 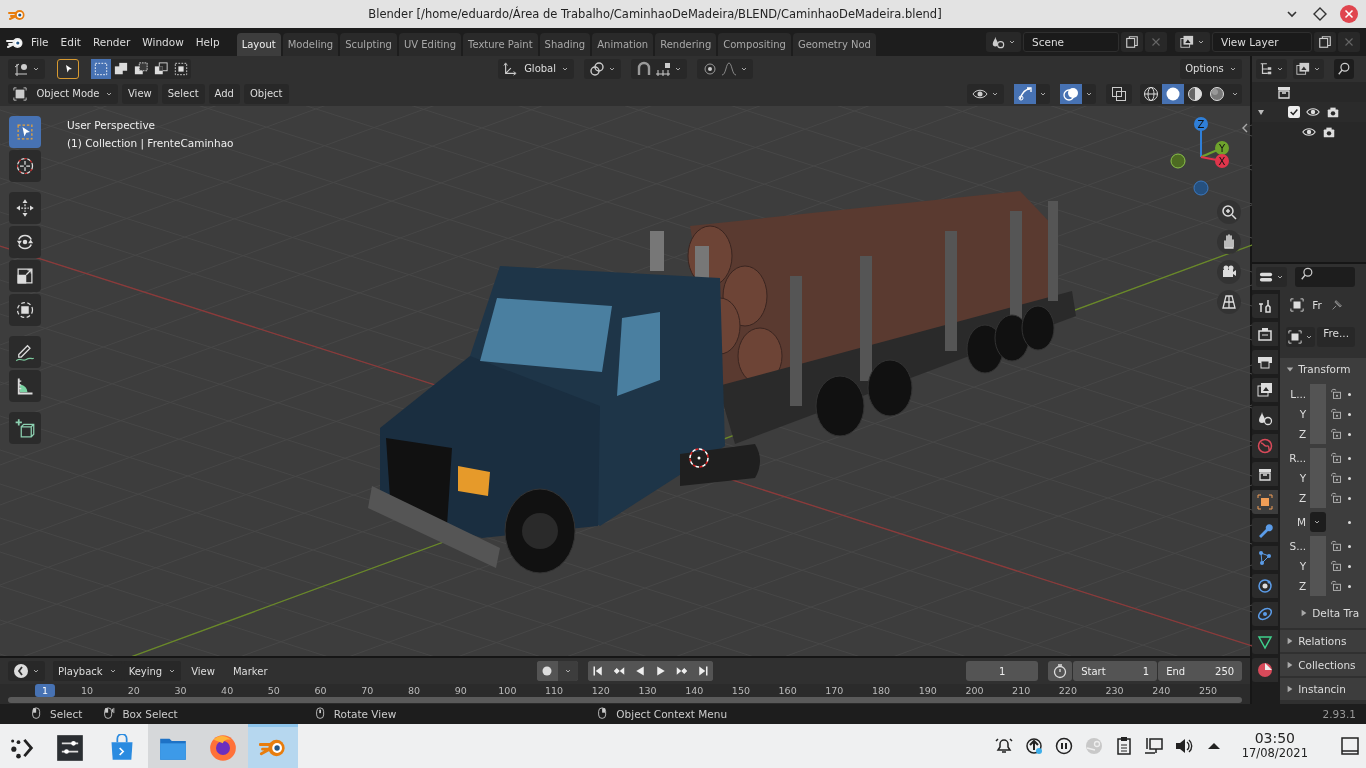 I want to click on status-hint: Box Select, so click(x=150, y=714).